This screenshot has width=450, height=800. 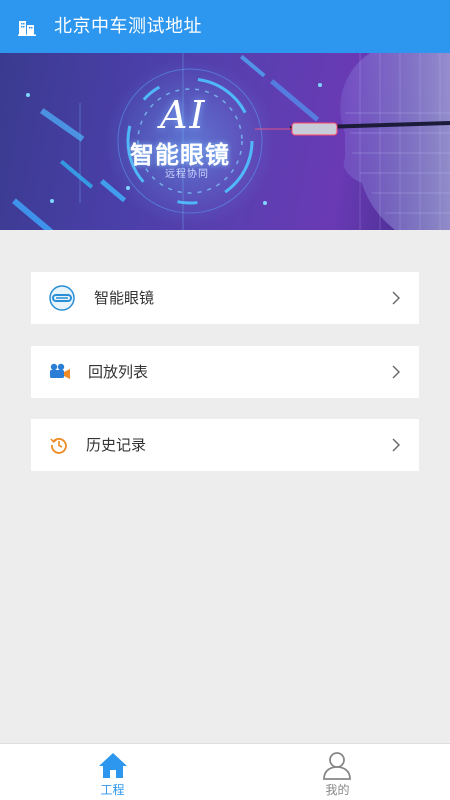 What do you see at coordinates (337, 790) in the screenshot?
I see `tab-label: 我的` at bounding box center [337, 790].